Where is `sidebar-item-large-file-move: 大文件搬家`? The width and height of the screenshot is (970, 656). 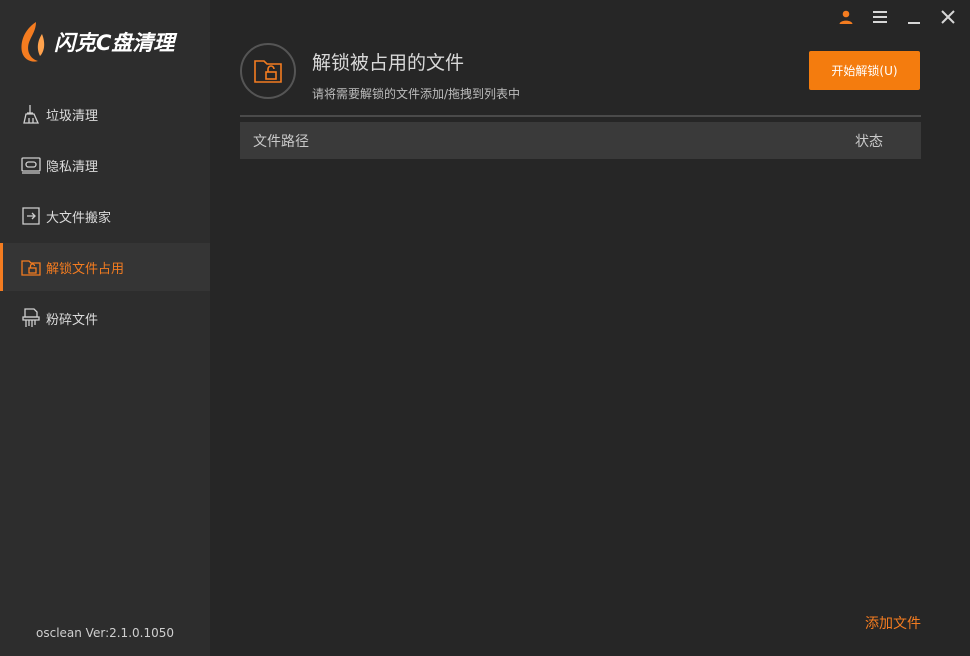 sidebar-item-large-file-move: 大文件搬家 is located at coordinates (105, 216).